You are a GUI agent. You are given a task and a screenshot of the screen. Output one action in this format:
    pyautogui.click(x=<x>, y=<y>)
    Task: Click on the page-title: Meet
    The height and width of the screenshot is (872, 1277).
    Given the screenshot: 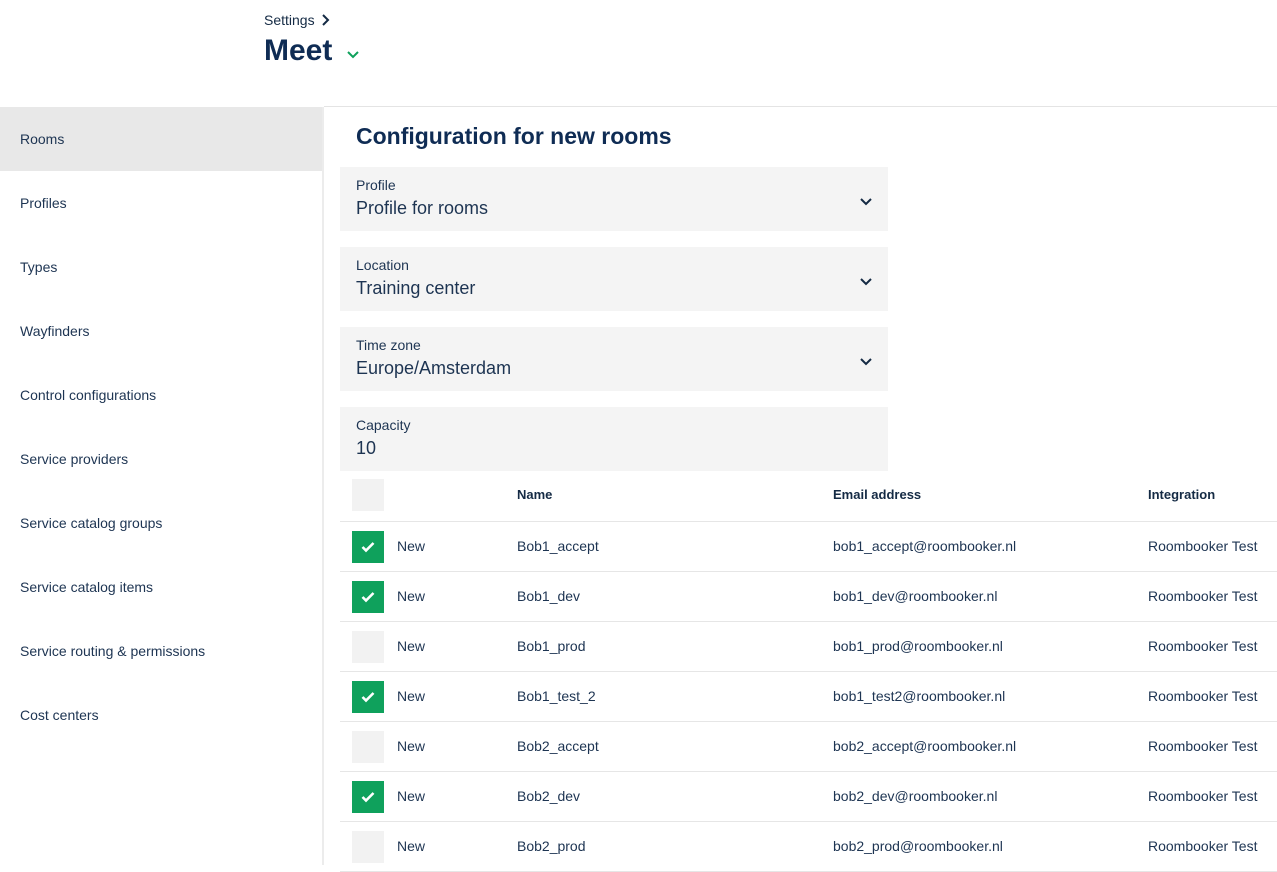 What is the action you would take?
    pyautogui.click(x=298, y=50)
    